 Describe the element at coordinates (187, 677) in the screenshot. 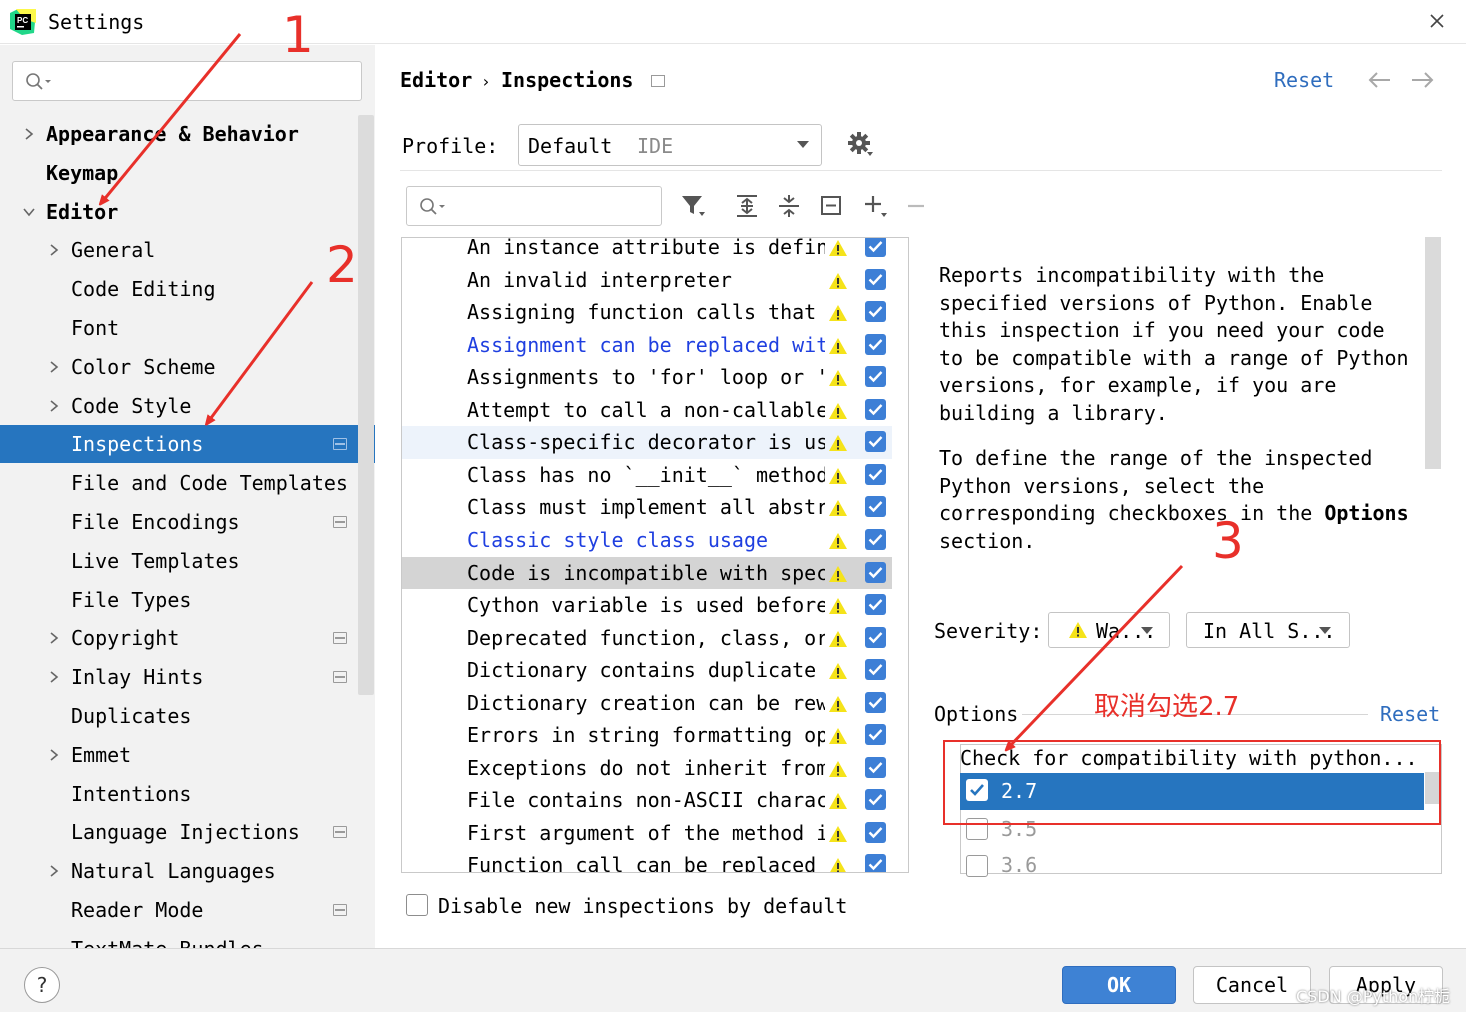

I see `sidebar-item: Inlay Hints` at that location.